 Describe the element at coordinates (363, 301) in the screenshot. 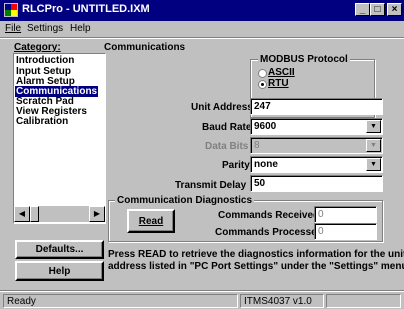

I see `status-pane-empty` at that location.